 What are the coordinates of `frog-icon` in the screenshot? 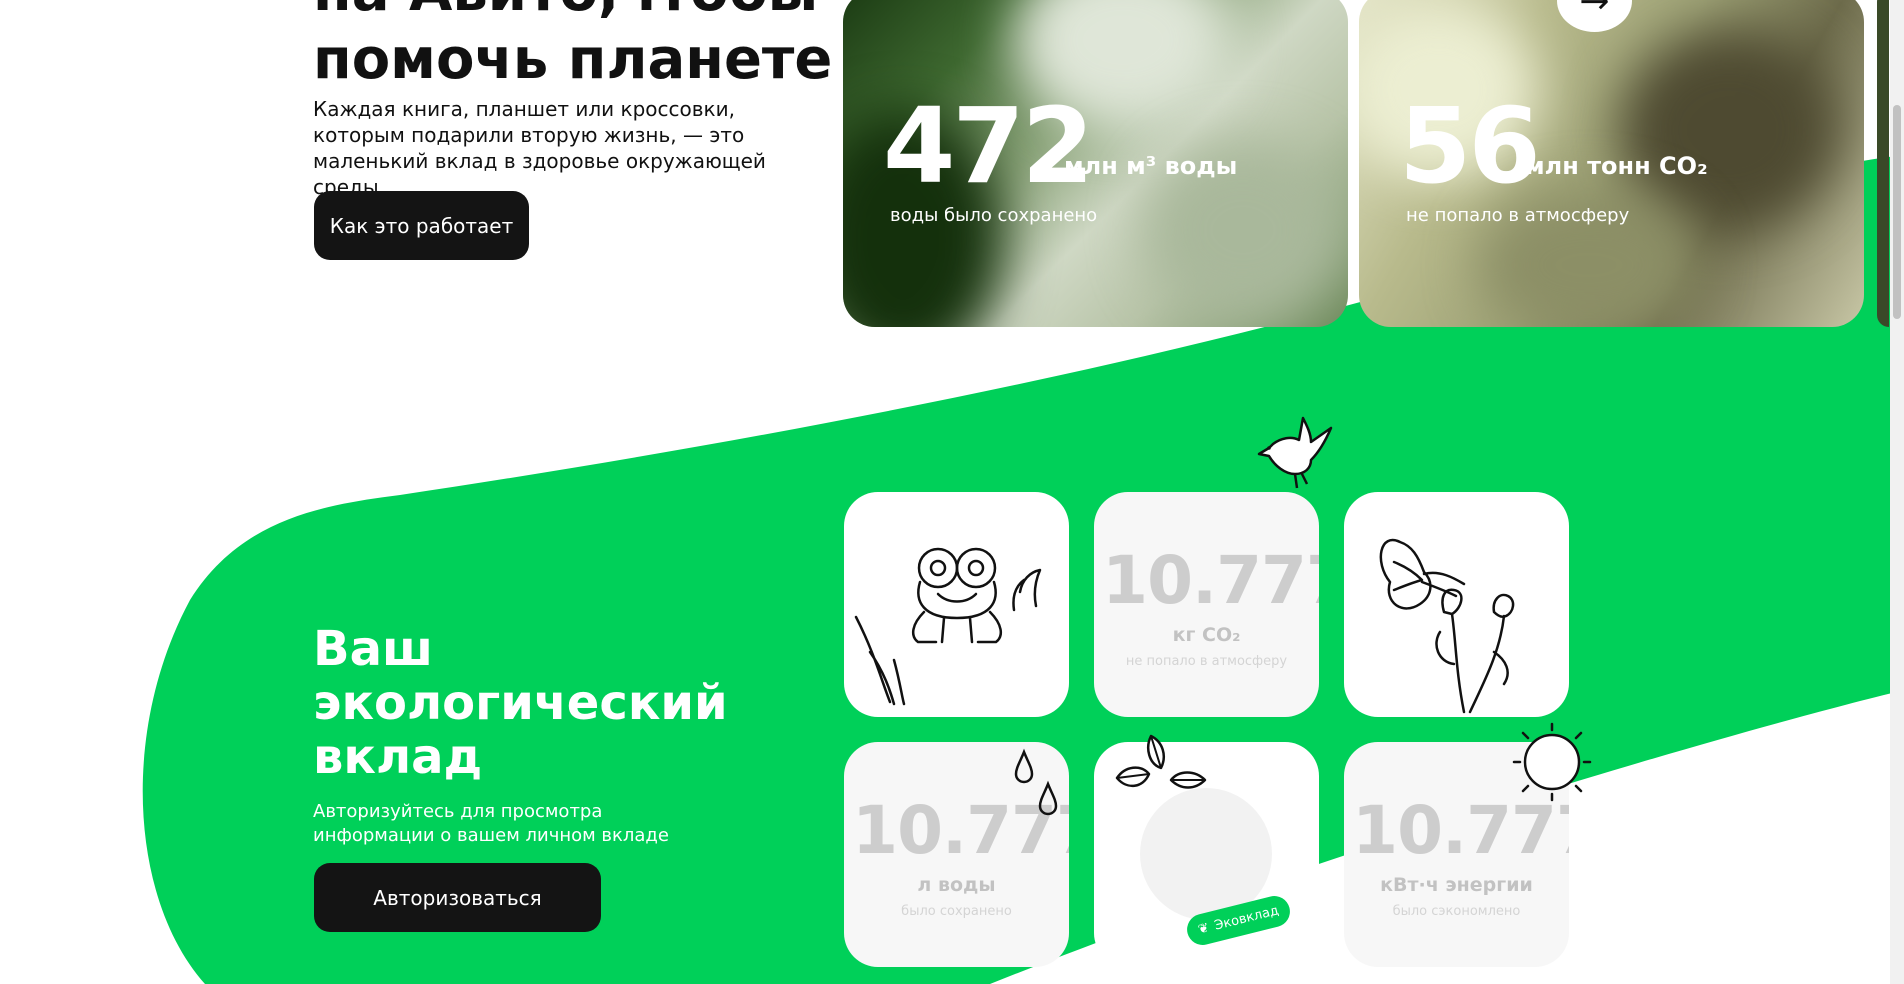 It's located at (948, 626).